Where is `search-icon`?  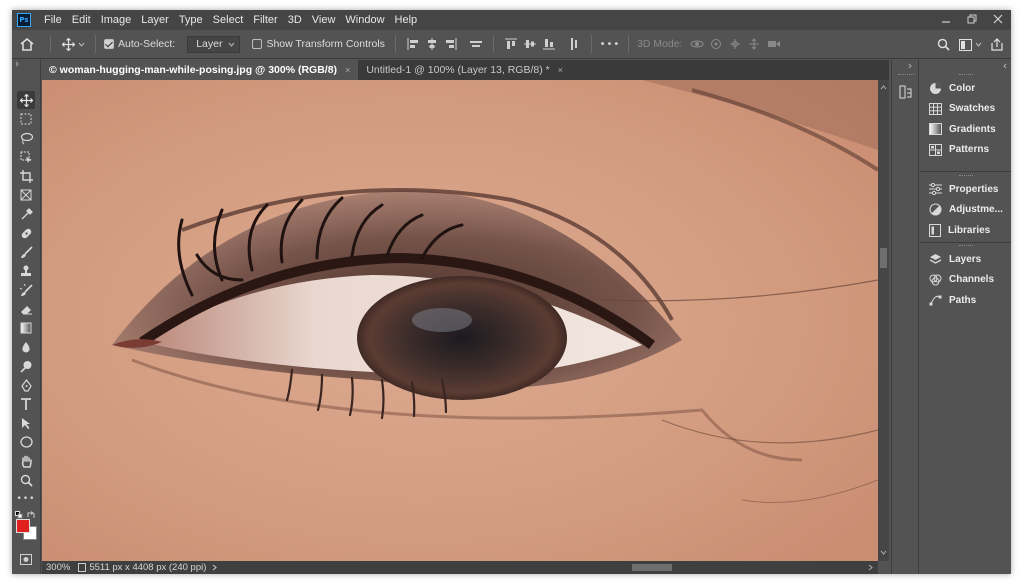 search-icon is located at coordinates (943, 44).